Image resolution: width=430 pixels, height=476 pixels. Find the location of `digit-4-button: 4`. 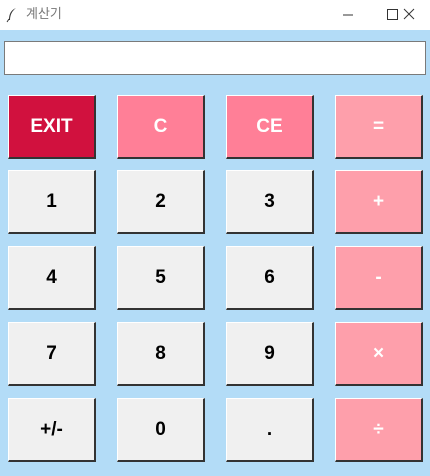

digit-4-button: 4 is located at coordinates (52, 278).